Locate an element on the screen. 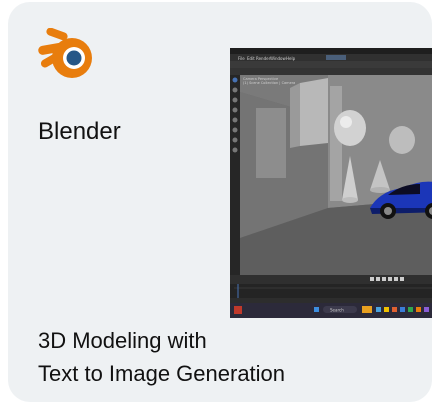 The height and width of the screenshot is (405, 432). menu-item-help: Help is located at coordinates (291, 58).